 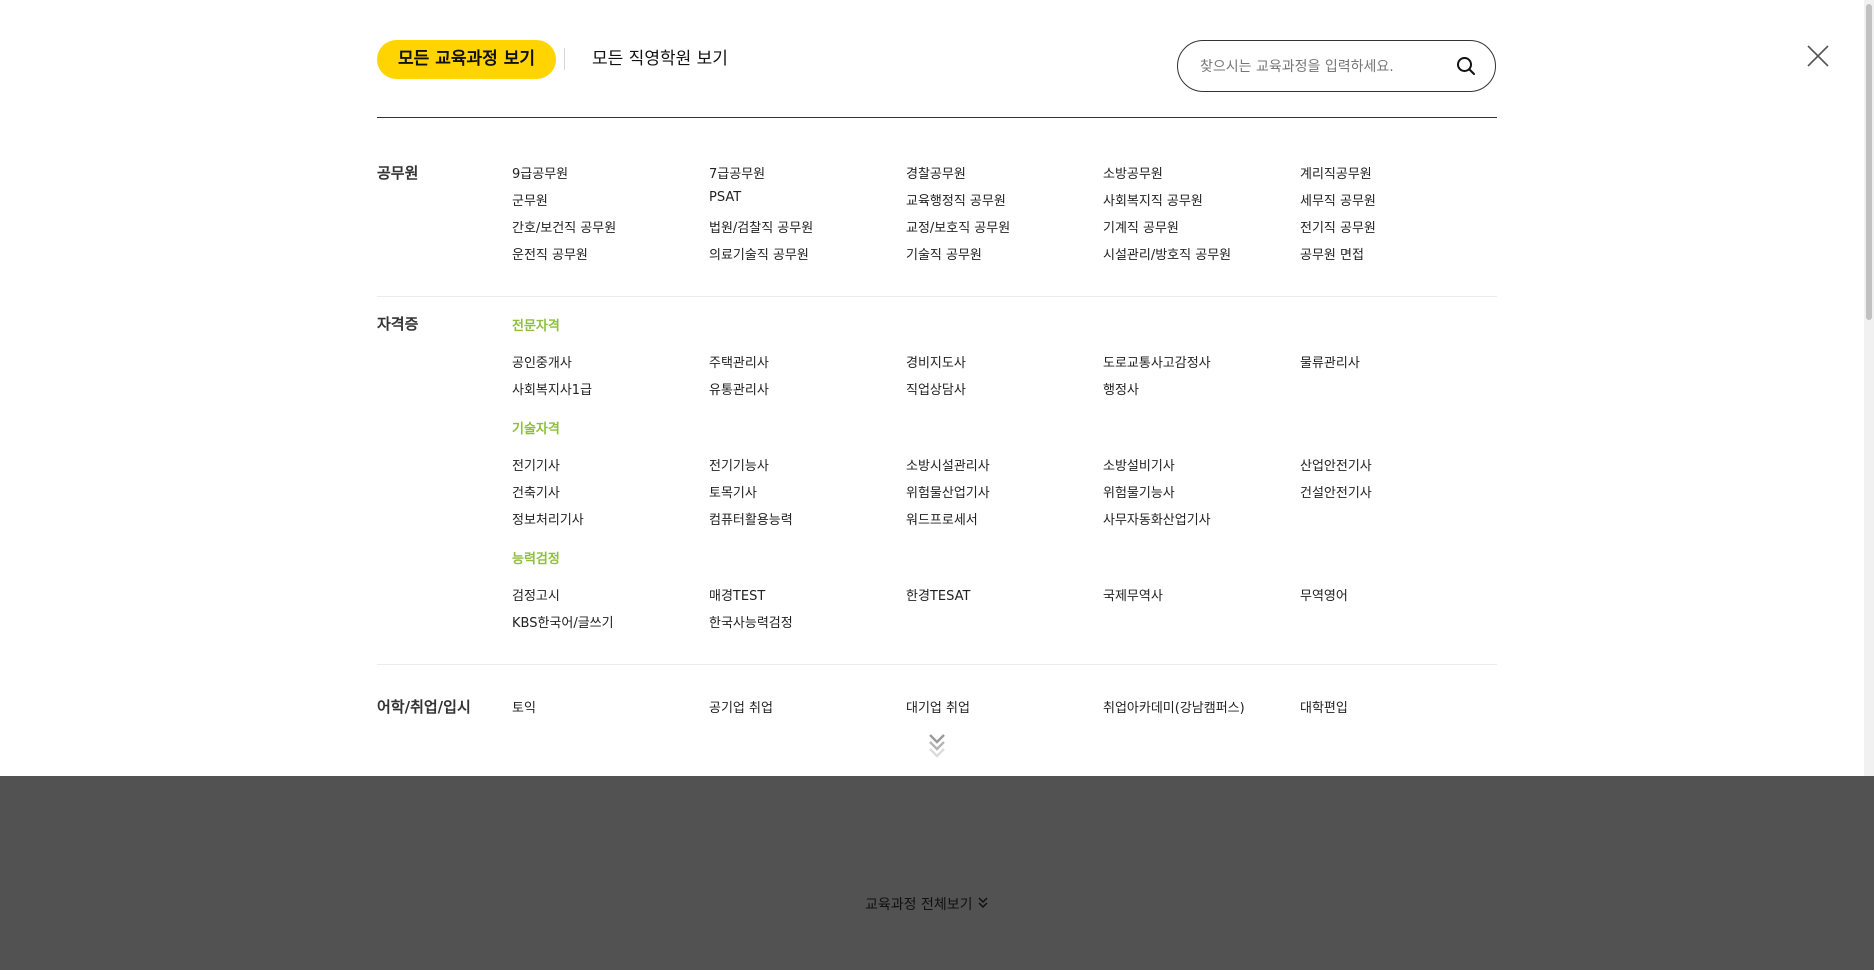 What do you see at coordinates (759, 253) in the screenshot?
I see `menu-item: 의료기술직 공무원` at bounding box center [759, 253].